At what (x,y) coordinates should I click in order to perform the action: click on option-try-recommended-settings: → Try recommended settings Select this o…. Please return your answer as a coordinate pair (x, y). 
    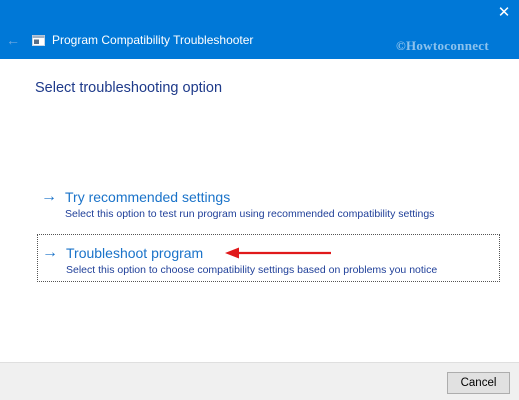
    Looking at the image, I should click on (268, 208).